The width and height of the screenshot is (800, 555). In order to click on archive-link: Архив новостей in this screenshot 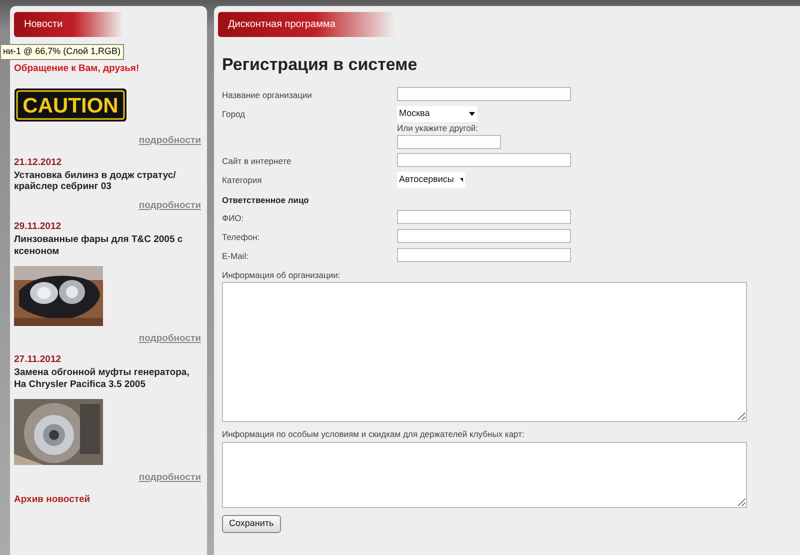, I will do `click(52, 500)`.